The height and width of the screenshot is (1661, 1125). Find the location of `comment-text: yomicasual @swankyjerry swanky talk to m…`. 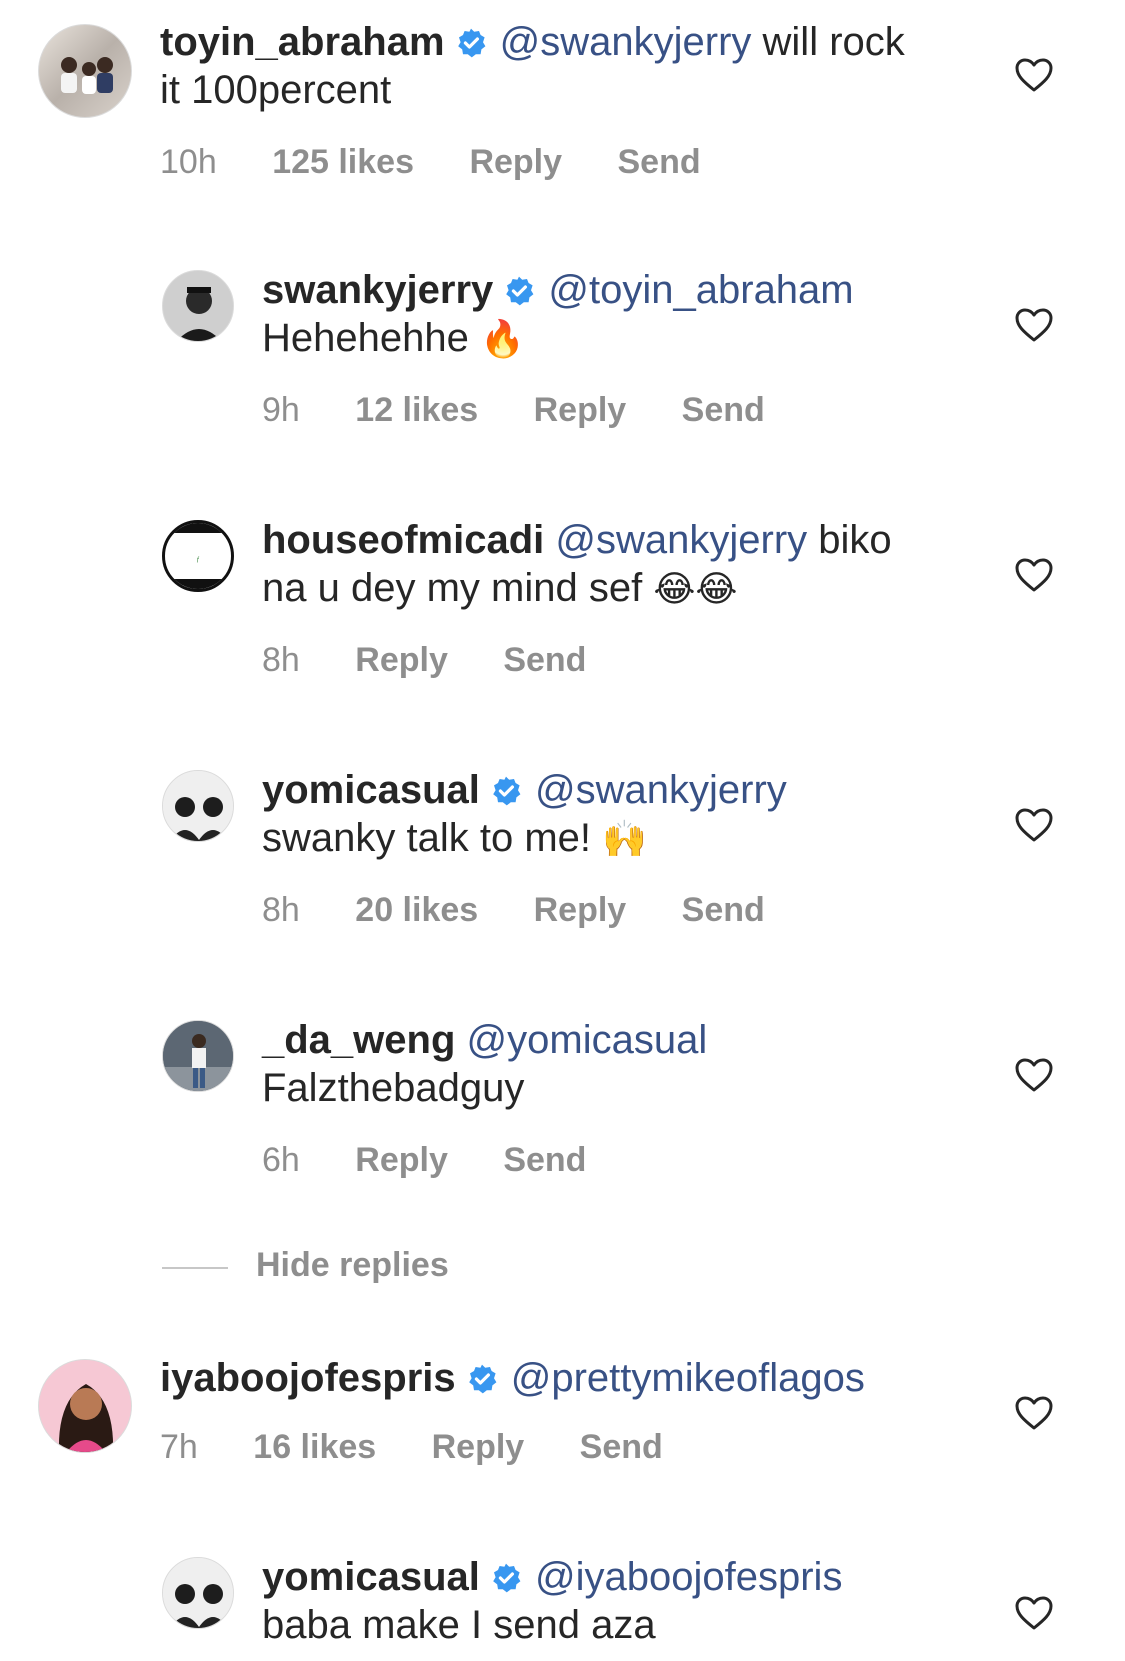

comment-text: yomicasual @swankyjerry swanky talk to m… is located at coordinates (662, 815).